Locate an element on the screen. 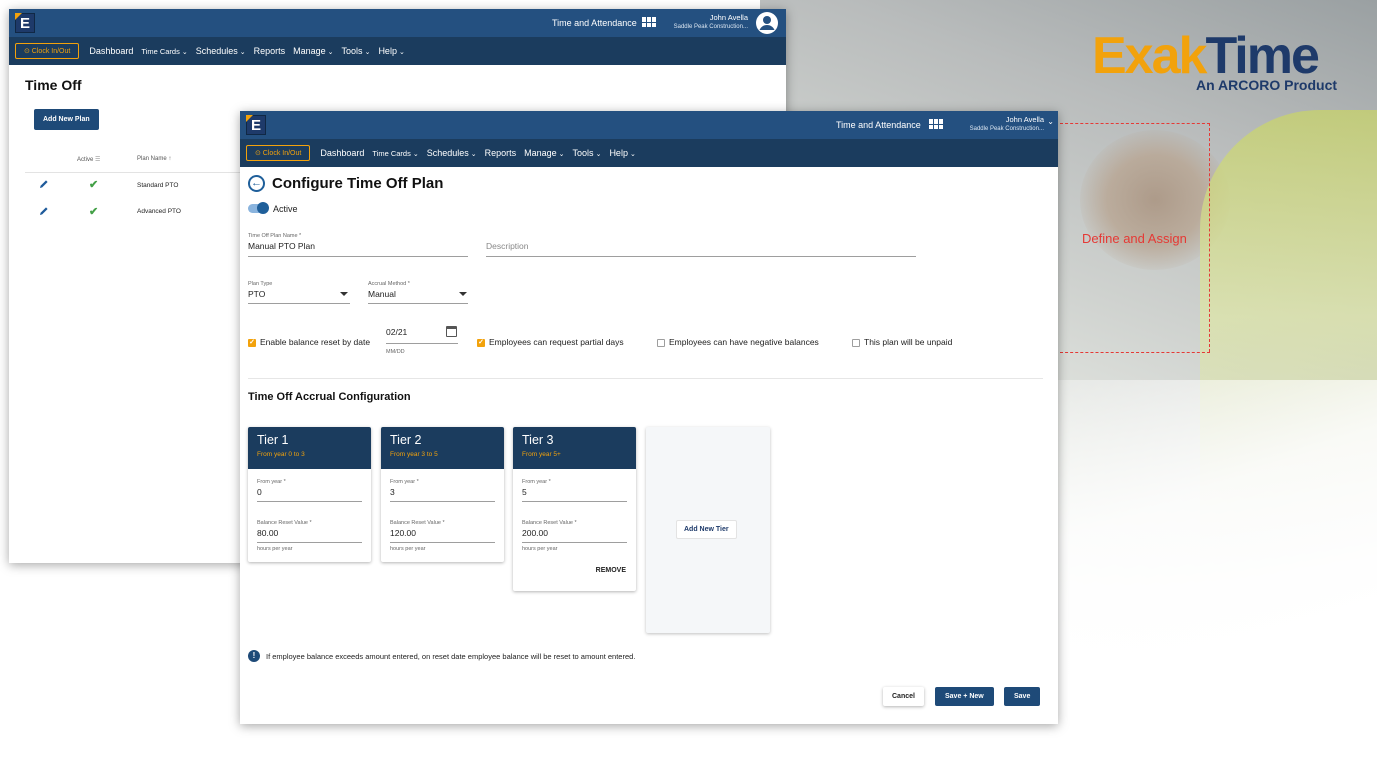 This screenshot has height=760, width=1377. column-header-active: Active ☰ is located at coordinates (88, 159).